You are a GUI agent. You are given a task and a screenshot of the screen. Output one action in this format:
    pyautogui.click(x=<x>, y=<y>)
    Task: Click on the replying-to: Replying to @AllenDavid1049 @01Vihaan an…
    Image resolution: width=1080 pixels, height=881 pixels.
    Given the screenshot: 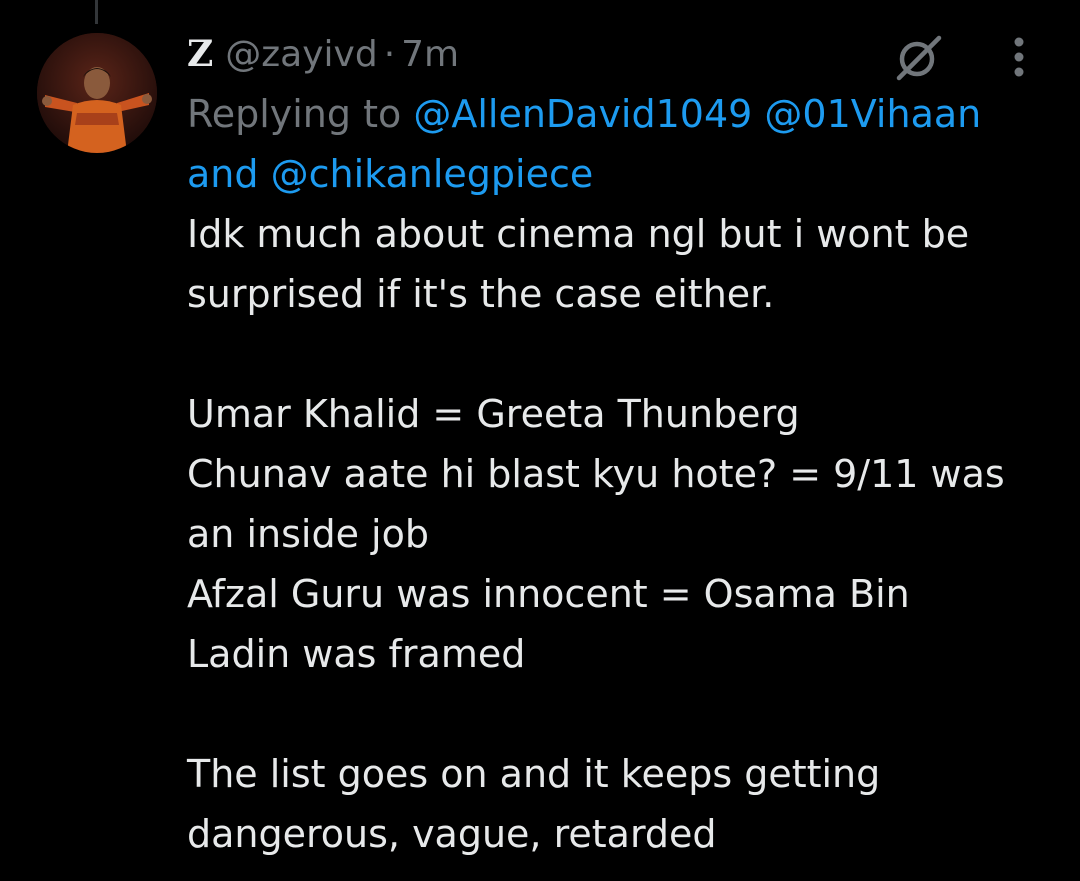 What is the action you would take?
    pyautogui.click(x=622, y=144)
    